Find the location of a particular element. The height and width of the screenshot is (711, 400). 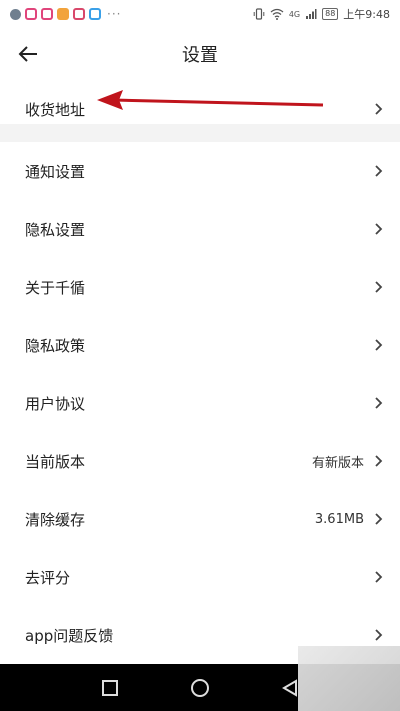

page-title: 设置 is located at coordinates (200, 55).